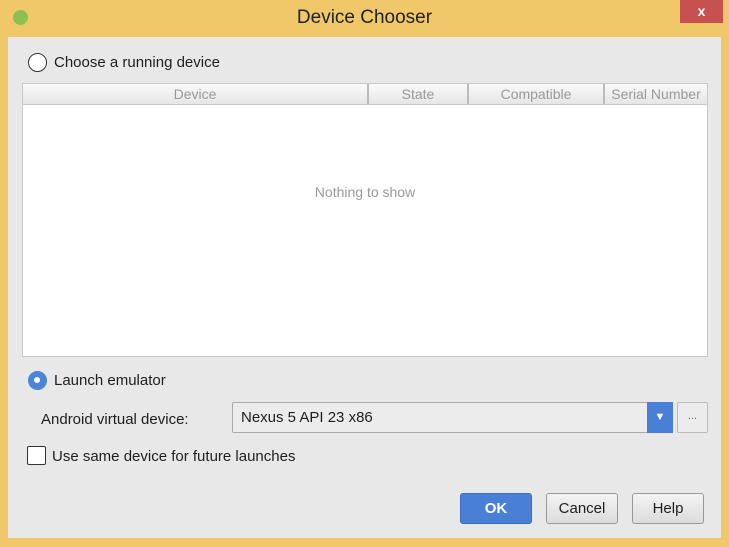 The width and height of the screenshot is (729, 547). What do you see at coordinates (701, 11) in the screenshot?
I see `close-button: x` at bounding box center [701, 11].